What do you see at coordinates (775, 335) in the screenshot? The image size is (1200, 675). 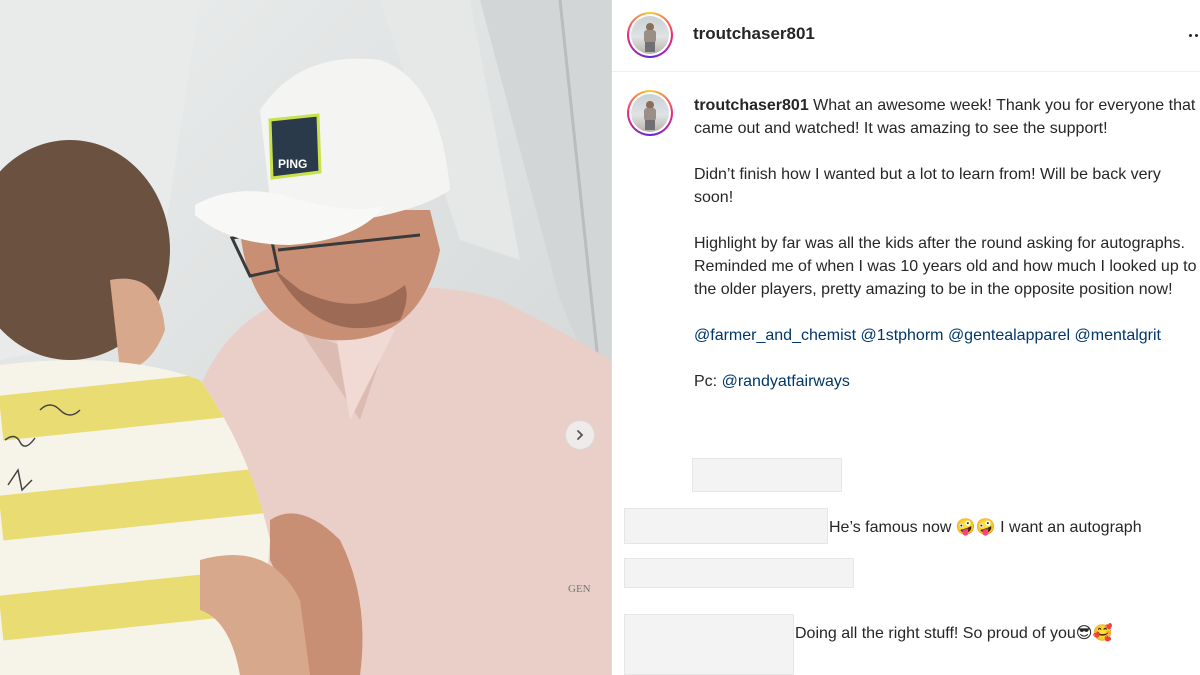 I see `mention-link: @farmer_and_chemist` at bounding box center [775, 335].